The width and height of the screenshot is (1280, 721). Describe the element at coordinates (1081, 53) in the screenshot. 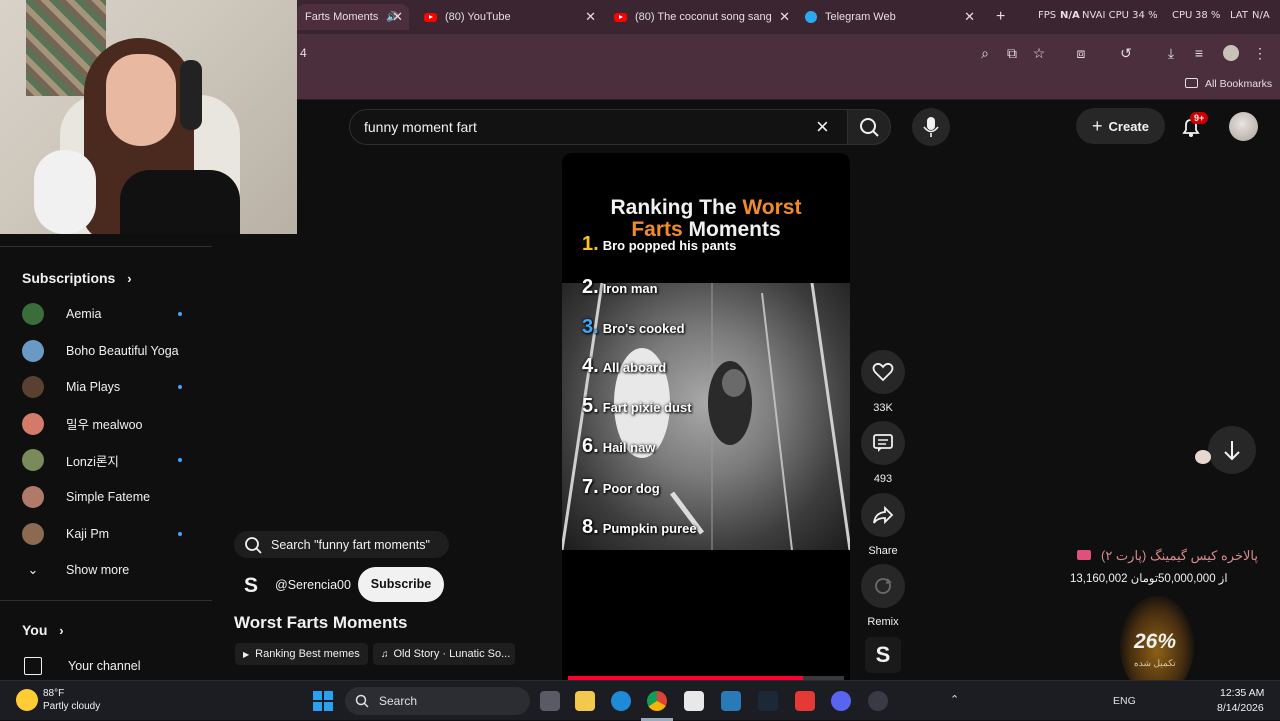

I see `extensions-icon: ⧈` at that location.